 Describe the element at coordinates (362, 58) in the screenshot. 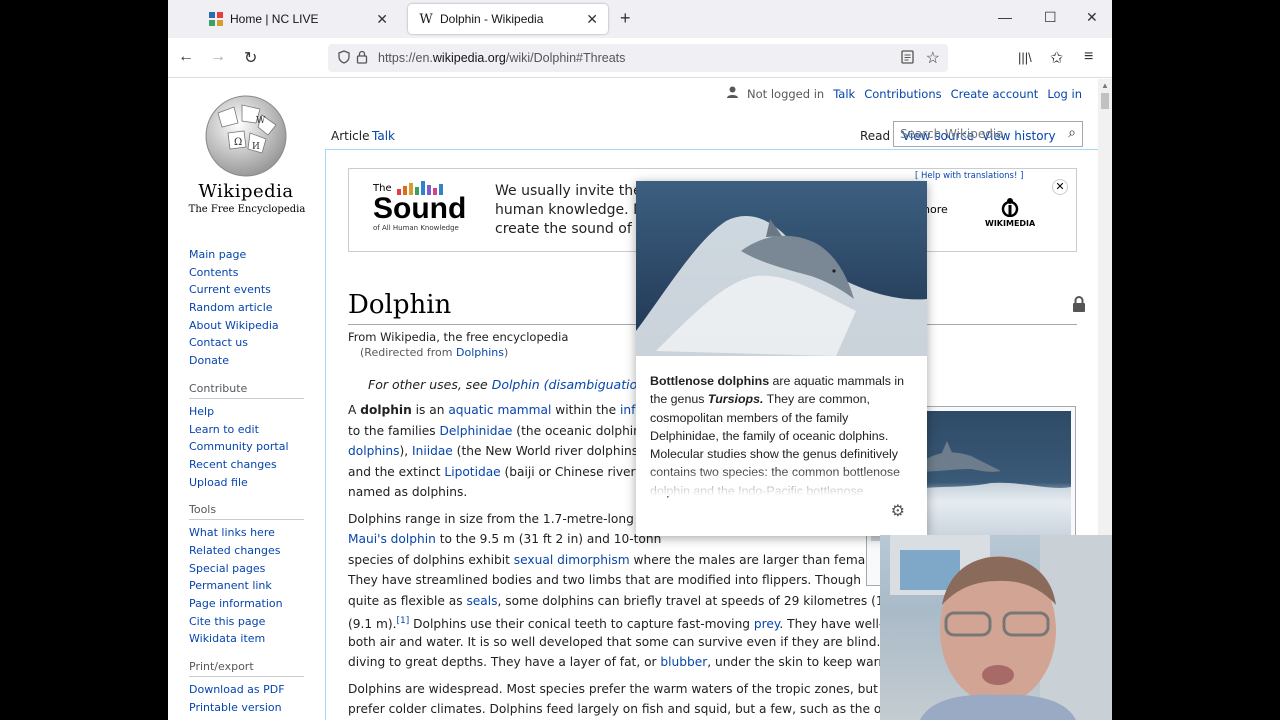

I see `lock-icon` at that location.